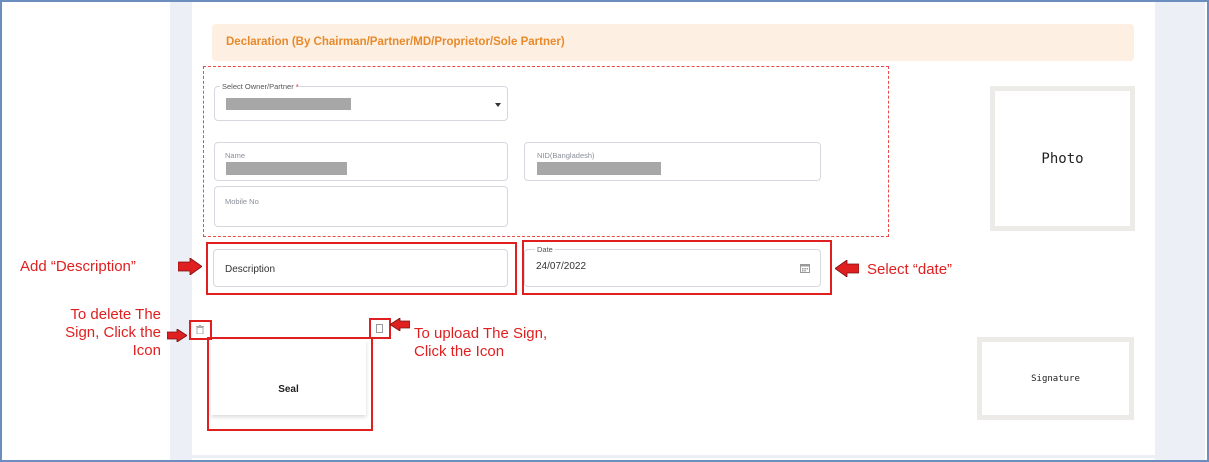  I want to click on arrow-right-icon, so click(190, 266).